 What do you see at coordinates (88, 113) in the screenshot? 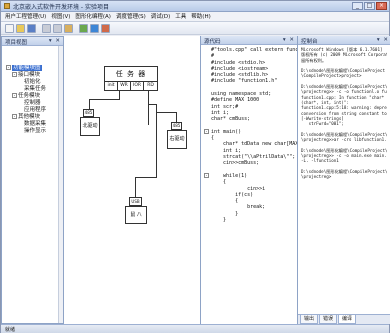
I see `diagram-left-port: 485` at bounding box center [88, 113].